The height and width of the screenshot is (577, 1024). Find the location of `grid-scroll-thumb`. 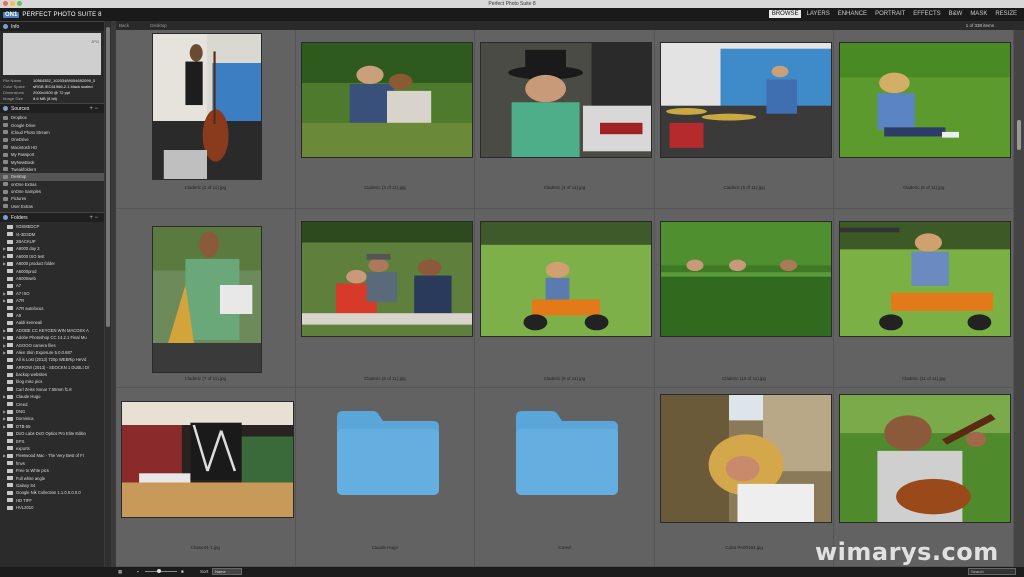

grid-scroll-thumb is located at coordinates (1019, 135).